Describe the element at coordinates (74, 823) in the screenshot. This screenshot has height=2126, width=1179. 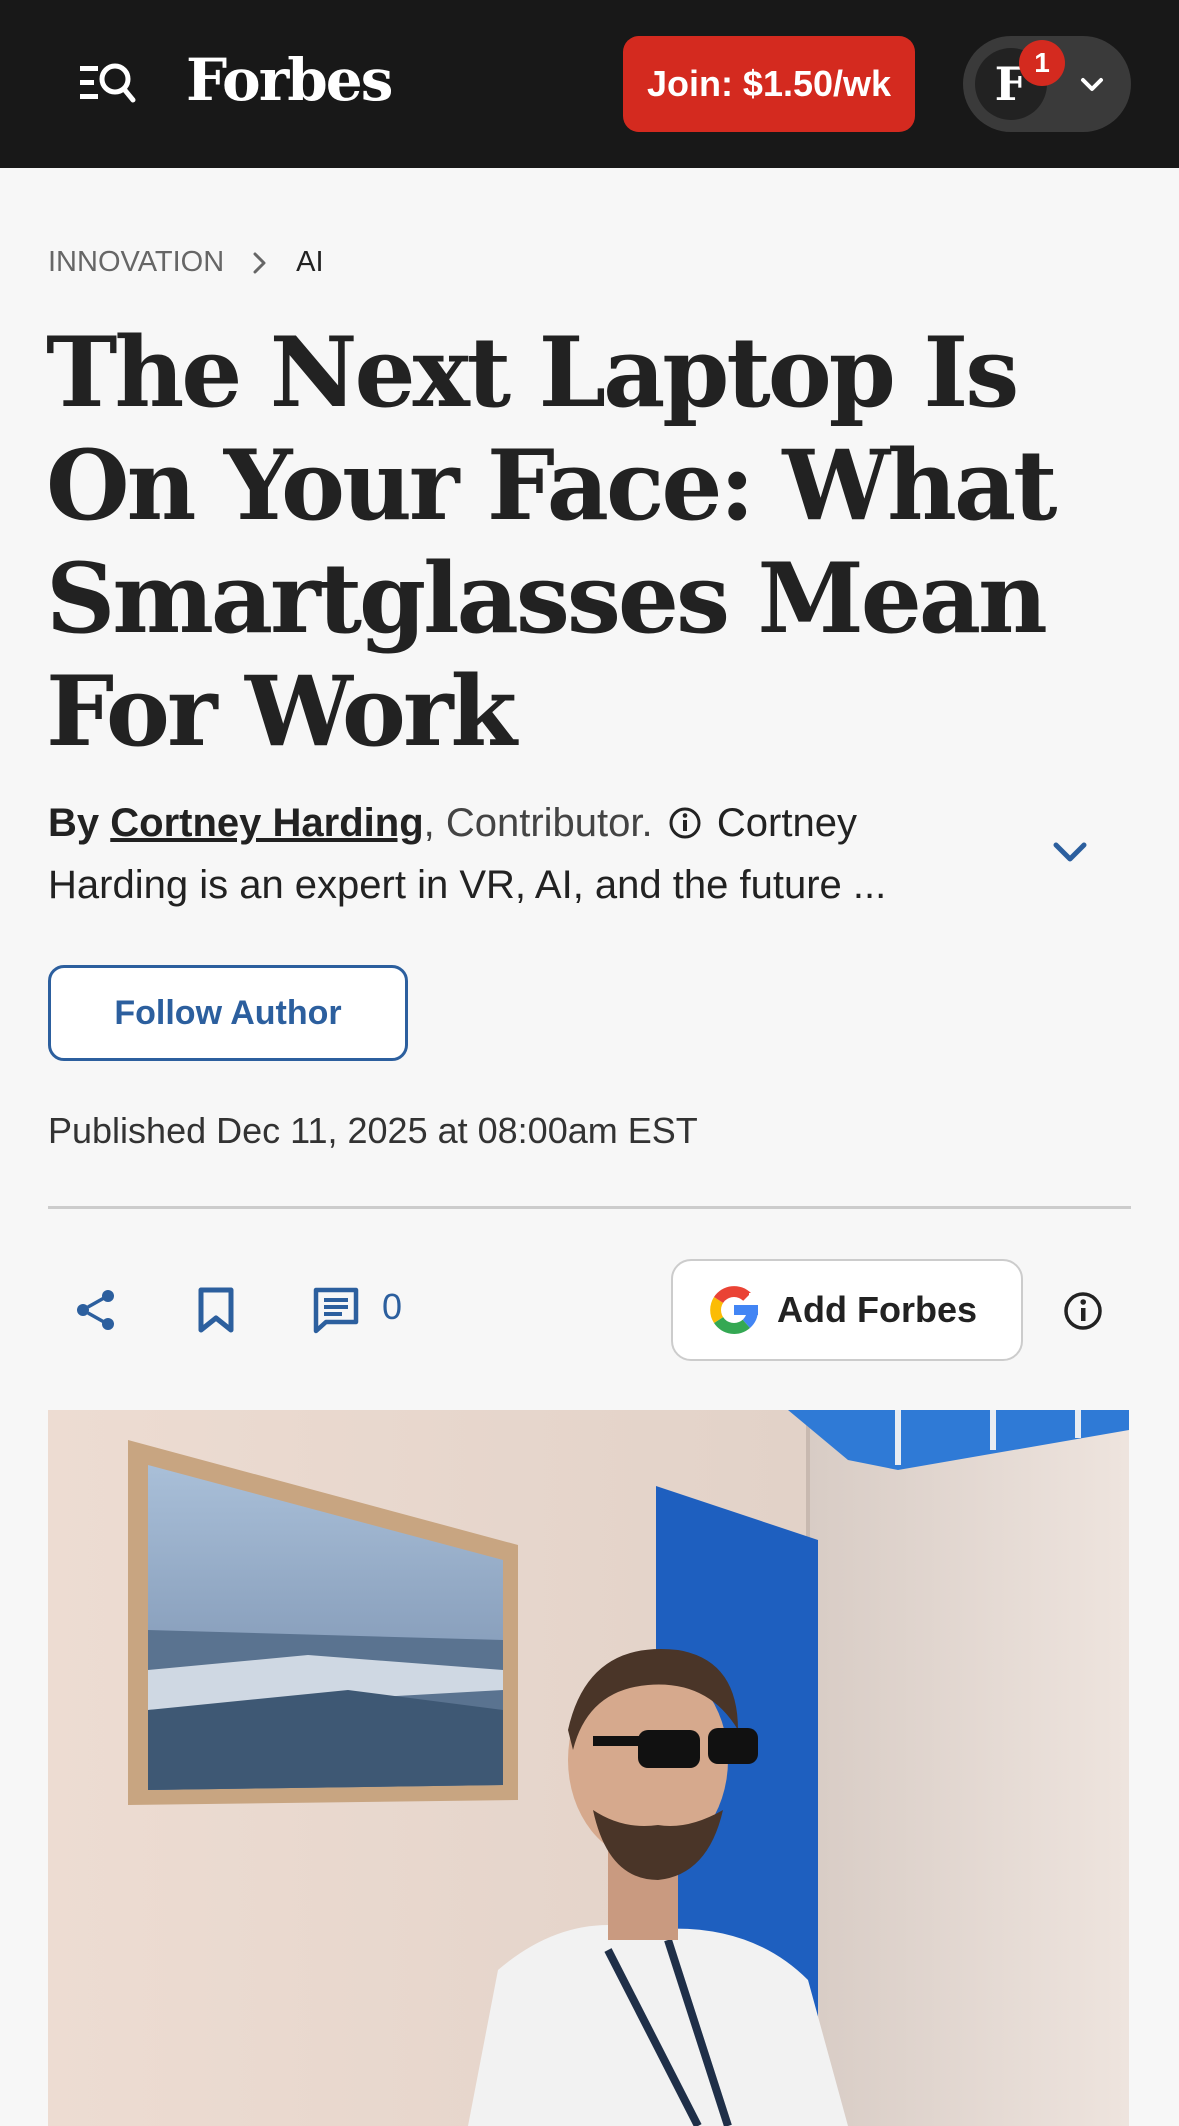
I see `by-label: By` at that location.